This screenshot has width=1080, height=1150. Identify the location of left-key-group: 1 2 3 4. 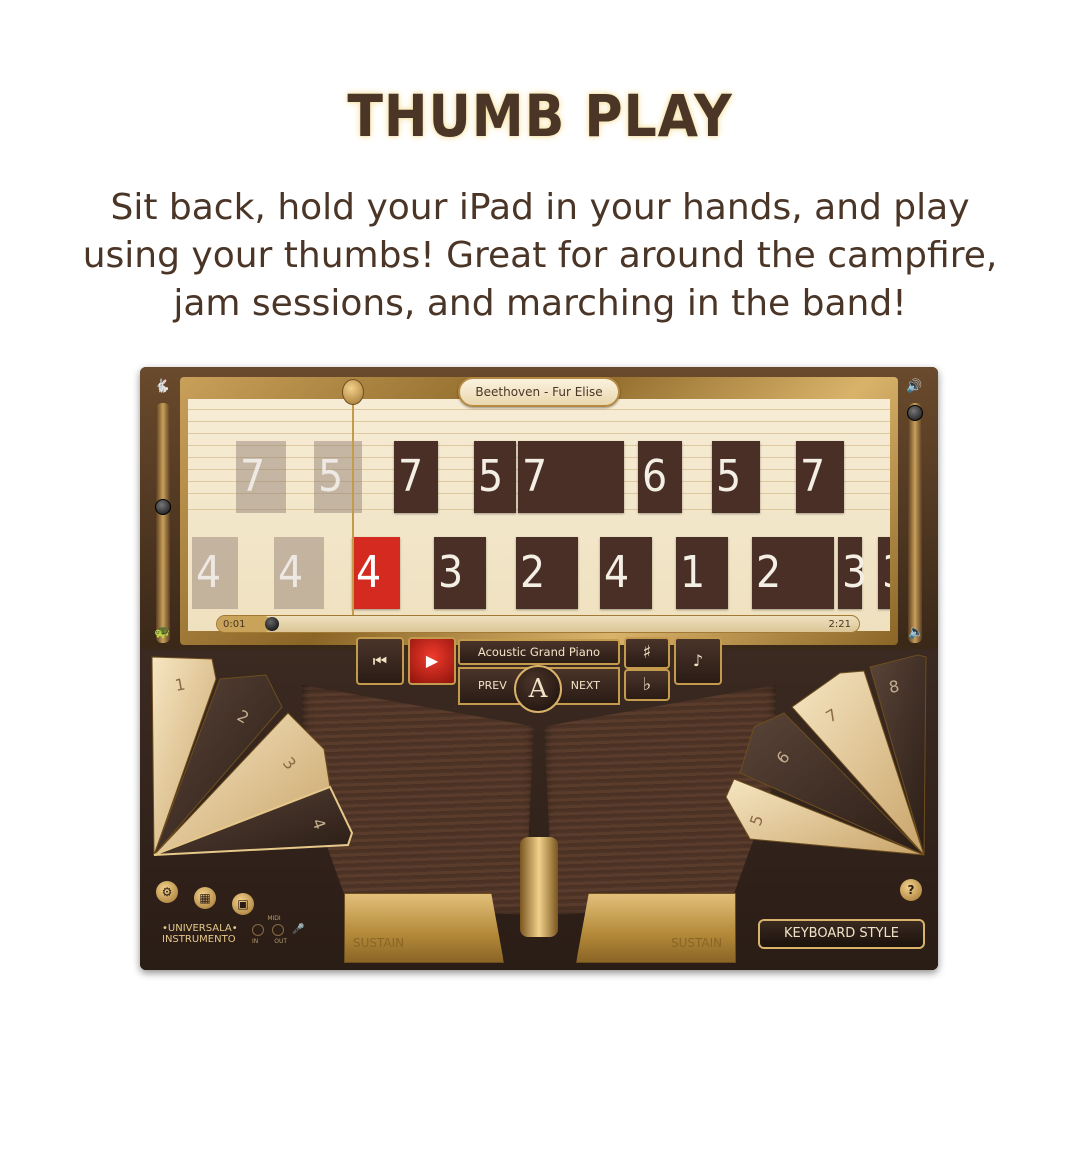
(252, 756).